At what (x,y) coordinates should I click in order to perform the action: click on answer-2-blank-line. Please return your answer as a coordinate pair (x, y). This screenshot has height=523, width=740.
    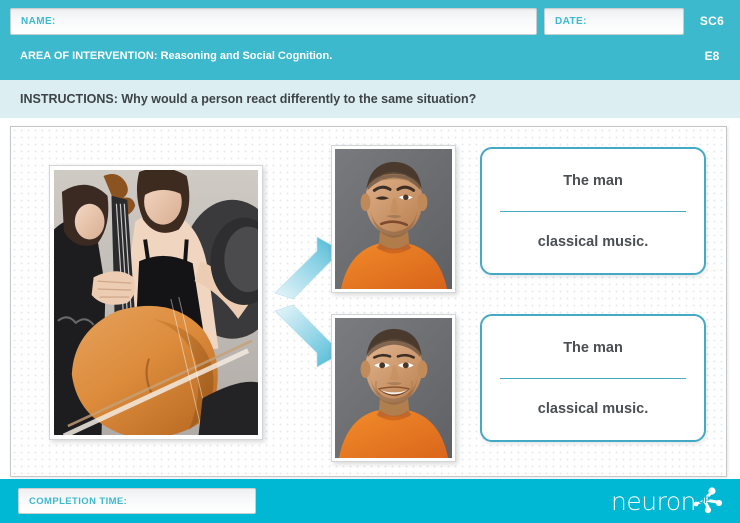
    Looking at the image, I should click on (593, 378).